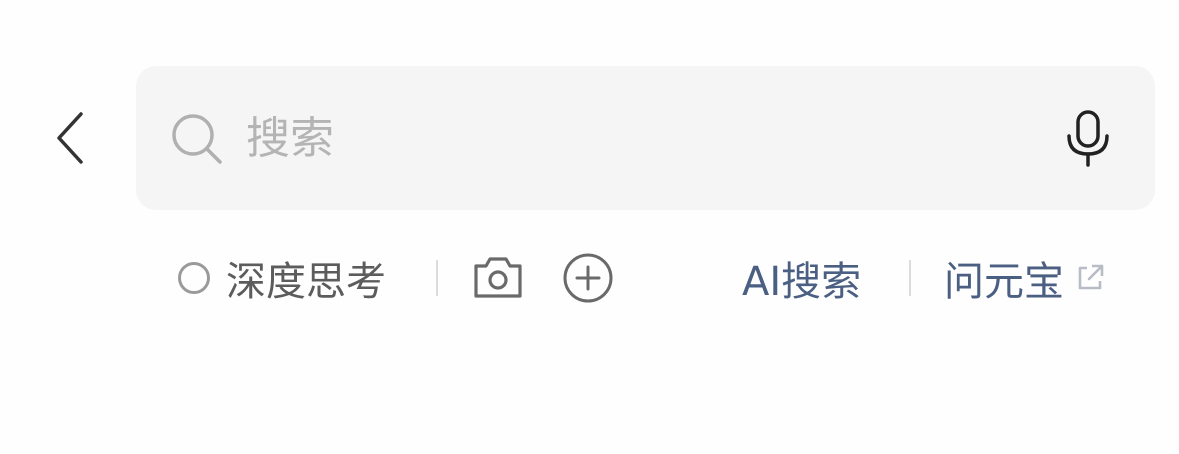  I want to click on back-button, so click(70, 138).